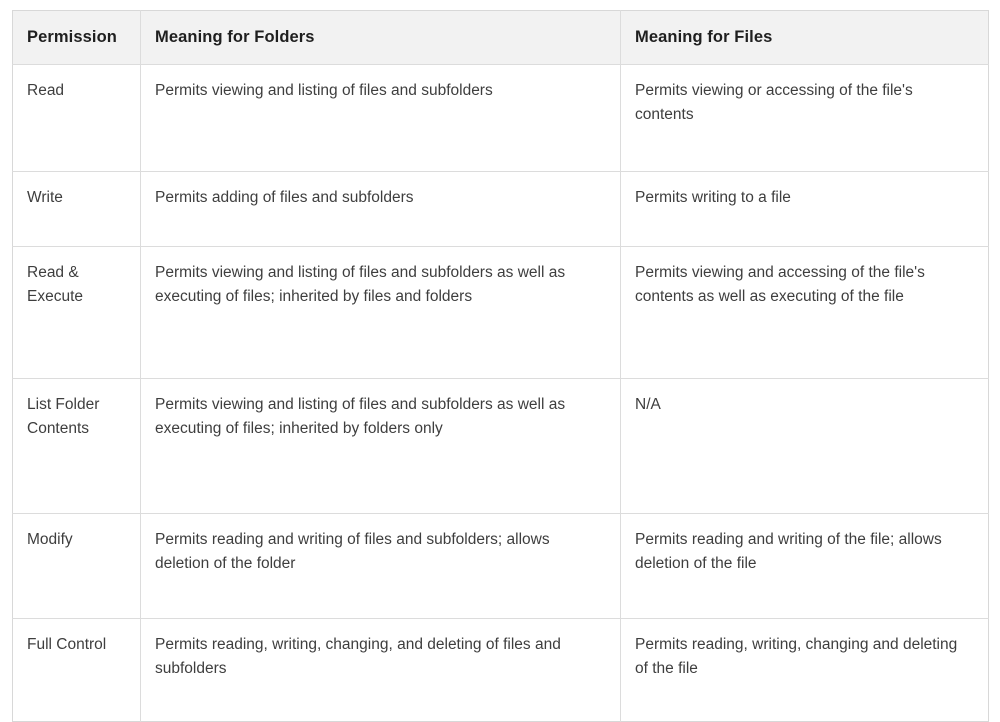  What do you see at coordinates (804, 209) in the screenshot?
I see `cell-meaning-for-files: Permits writing to a file` at bounding box center [804, 209].